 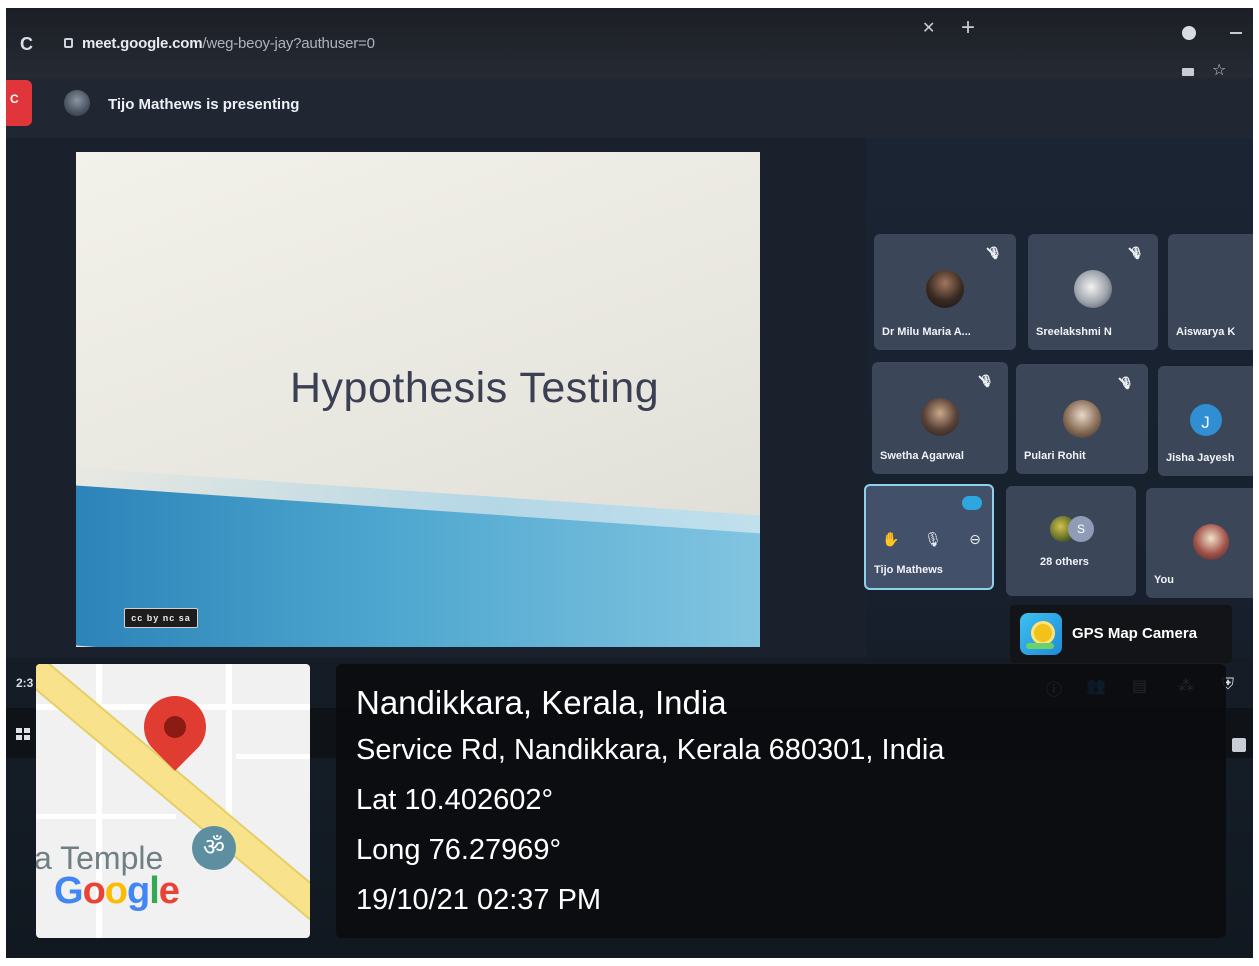 I want to click on participant-name: Sreelakshmi N, so click(x=1074, y=332).